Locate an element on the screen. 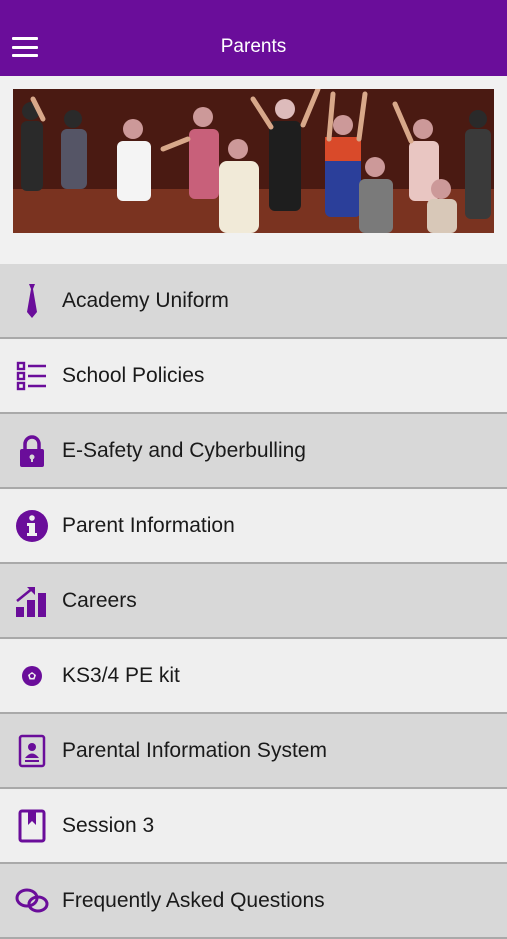  football-icon is located at coordinates (32, 676).